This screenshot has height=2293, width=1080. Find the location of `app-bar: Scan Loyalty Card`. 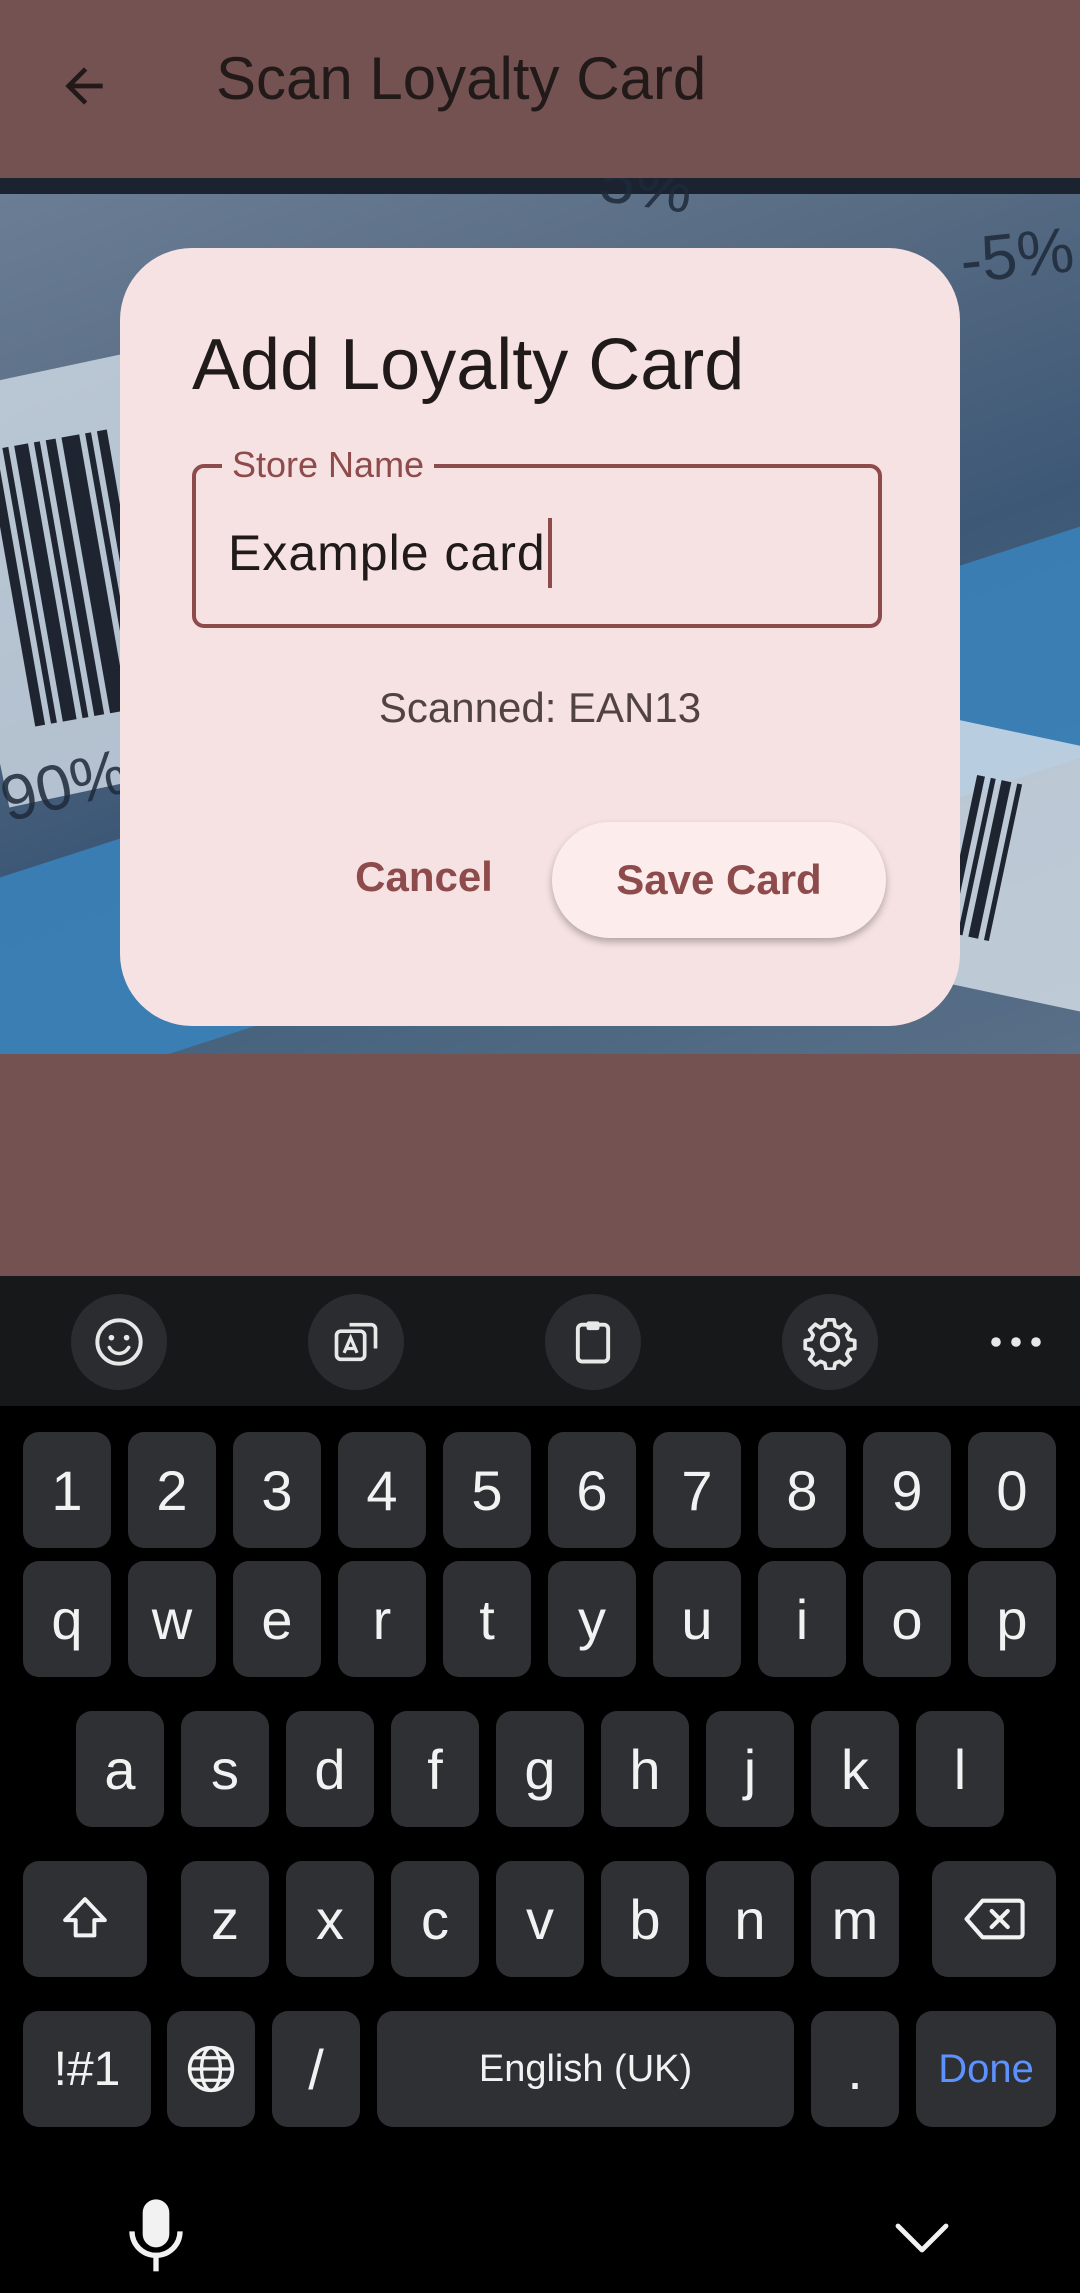

app-bar: Scan Loyalty Card is located at coordinates (540, 84).